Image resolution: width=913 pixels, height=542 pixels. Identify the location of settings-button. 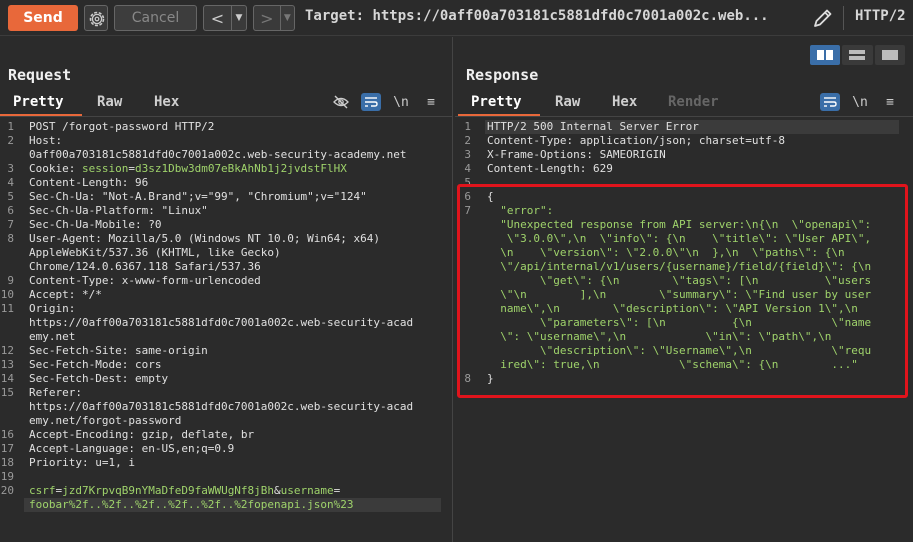
(96, 18).